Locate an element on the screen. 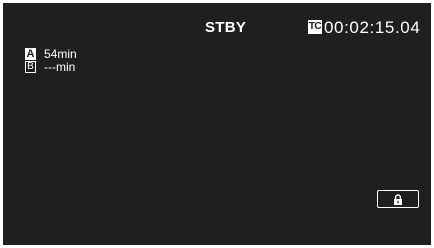 The width and height of the screenshot is (434, 248). media-slot-b-row: B ---min is located at coordinates (50, 67).